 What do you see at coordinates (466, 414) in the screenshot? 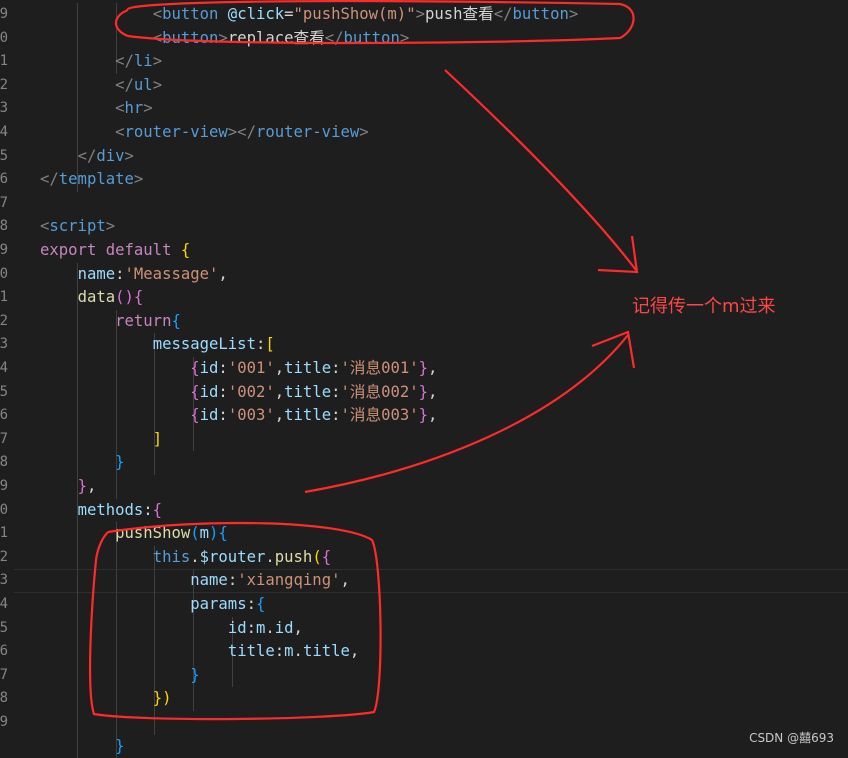
I see `annotation-arrow-up` at bounding box center [466, 414].